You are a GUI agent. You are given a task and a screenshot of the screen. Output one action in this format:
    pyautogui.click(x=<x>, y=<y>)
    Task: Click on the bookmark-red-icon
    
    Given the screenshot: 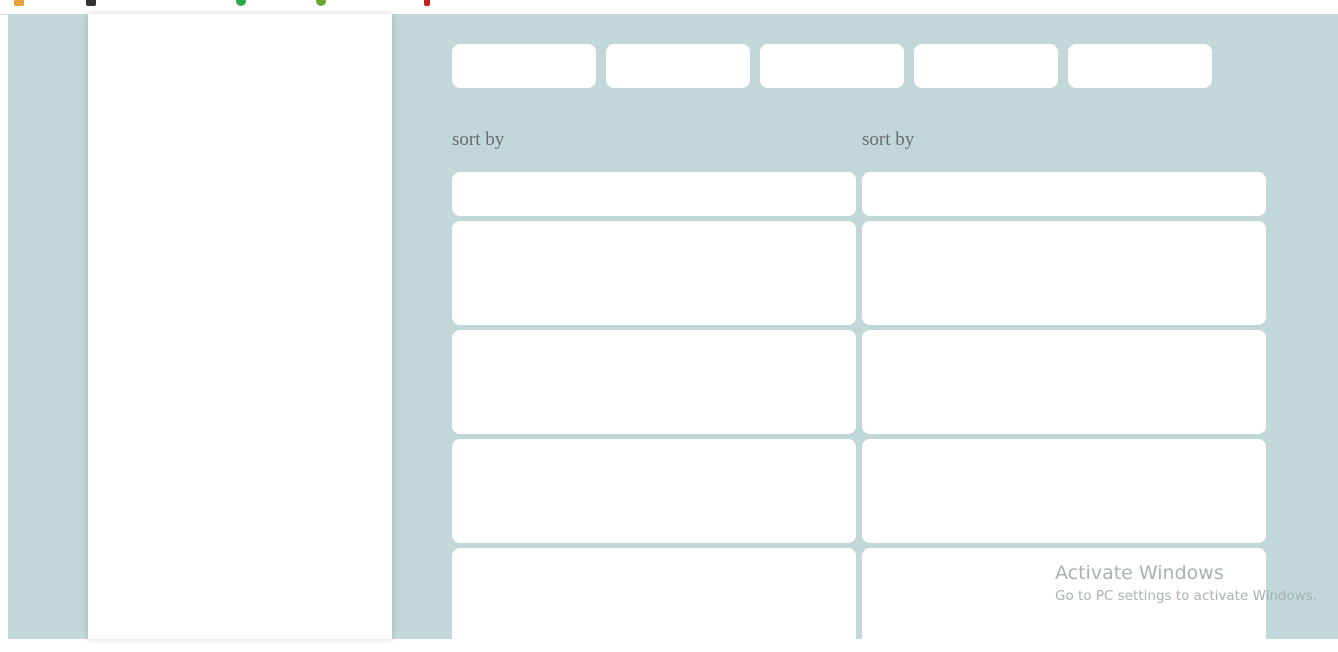 What is the action you would take?
    pyautogui.click(x=427, y=3)
    